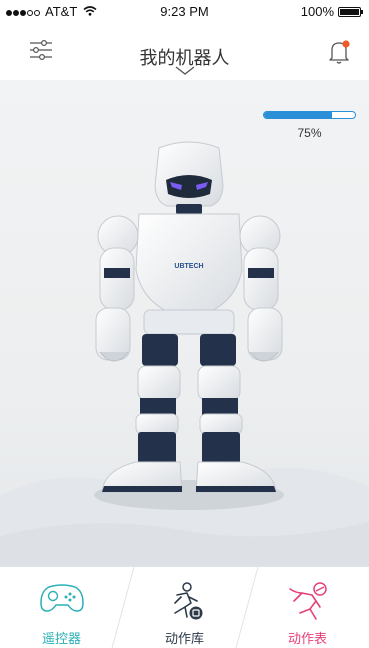 The width and height of the screenshot is (369, 648). I want to click on status-right: 100%, so click(331, 11).